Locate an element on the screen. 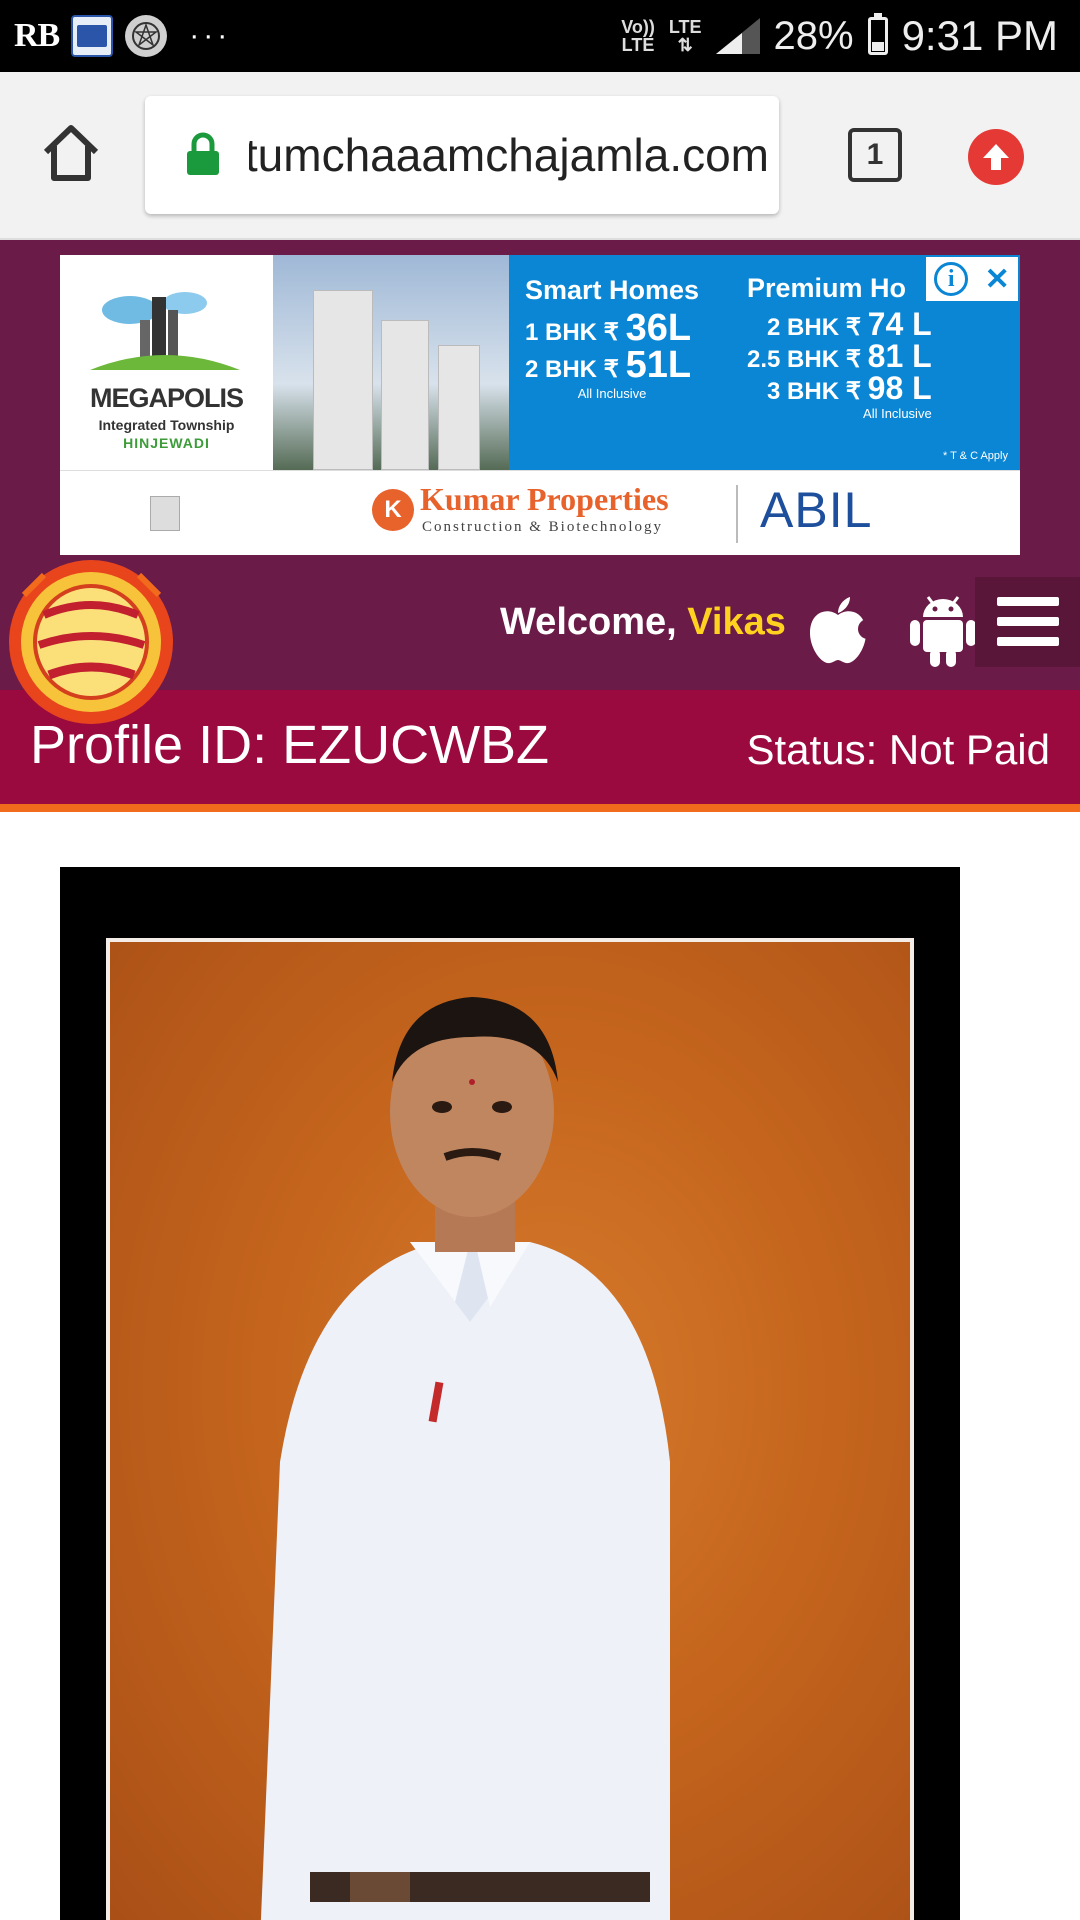 This screenshot has width=1080, height=1920. ad-info-icon: i is located at coordinates (951, 279).